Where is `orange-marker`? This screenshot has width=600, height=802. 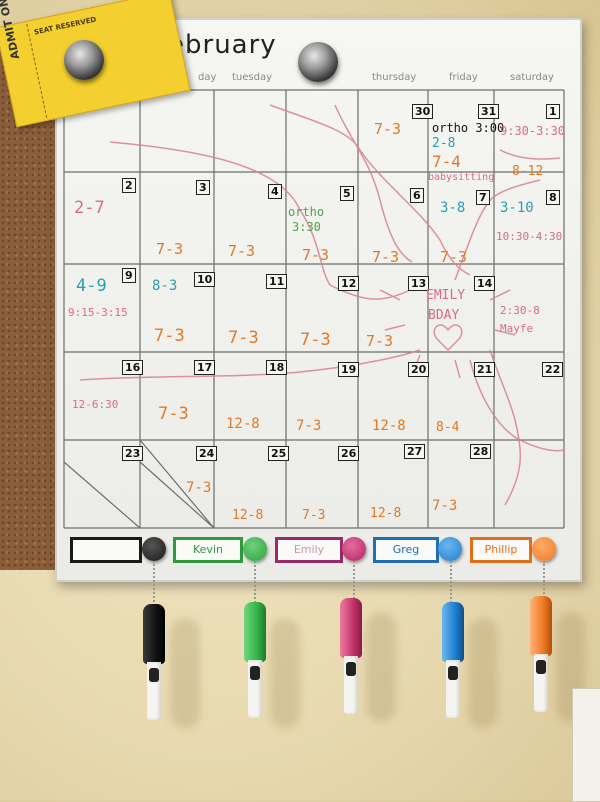 orange-marker is located at coordinates (541, 656).